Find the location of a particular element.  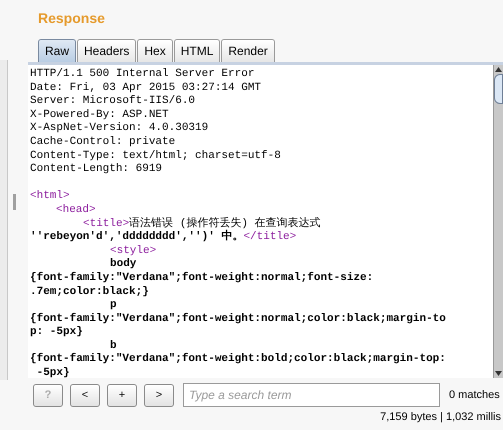

code-text: p: -5px} is located at coordinates (56, 332).